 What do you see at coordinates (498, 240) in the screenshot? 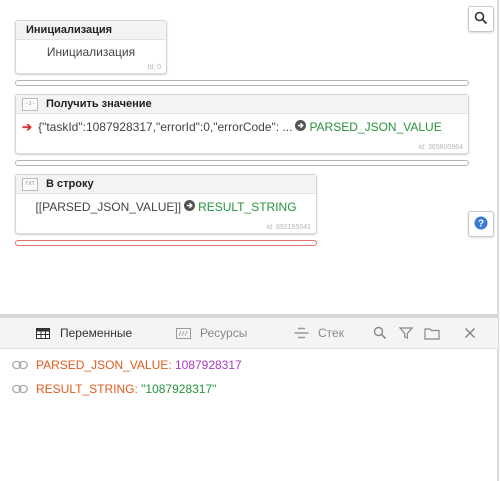
I see `canvas-border` at bounding box center [498, 240].